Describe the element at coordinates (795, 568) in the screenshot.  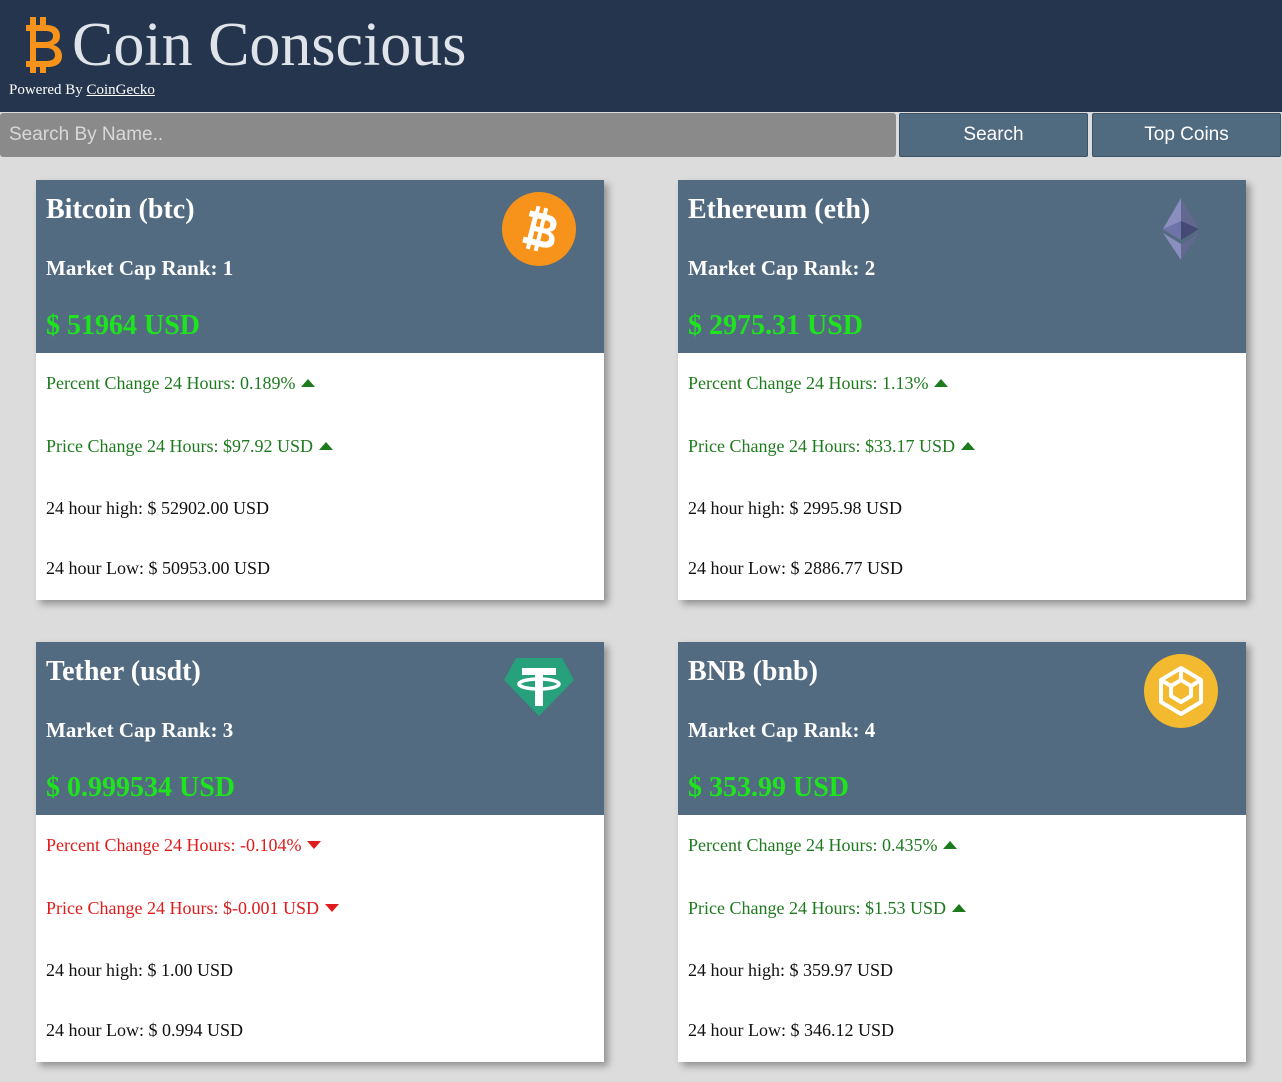
I see `day-low: 24 hour Low: $ 2886.77 USD` at that location.